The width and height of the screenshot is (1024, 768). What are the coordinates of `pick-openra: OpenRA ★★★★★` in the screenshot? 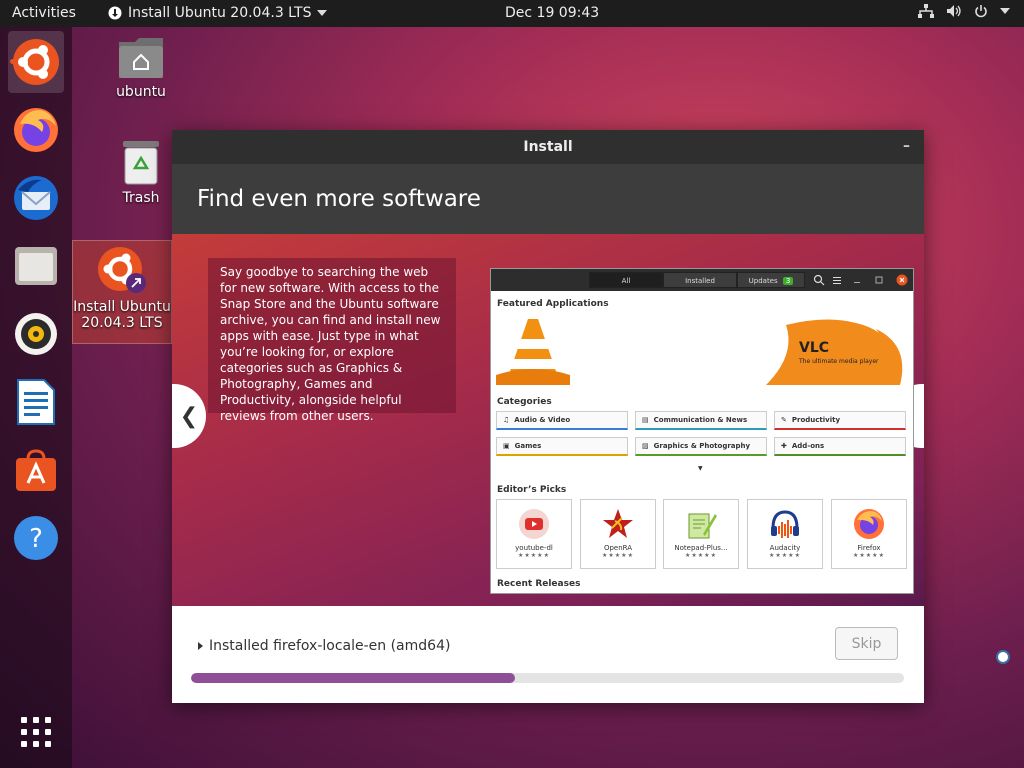 It's located at (618, 534).